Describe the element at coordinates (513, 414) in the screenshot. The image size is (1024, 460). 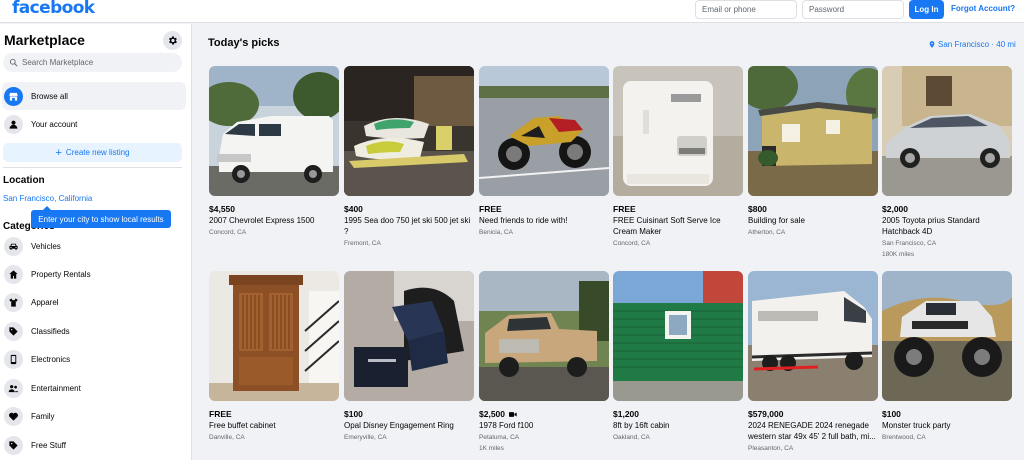
I see `video-icon` at that location.